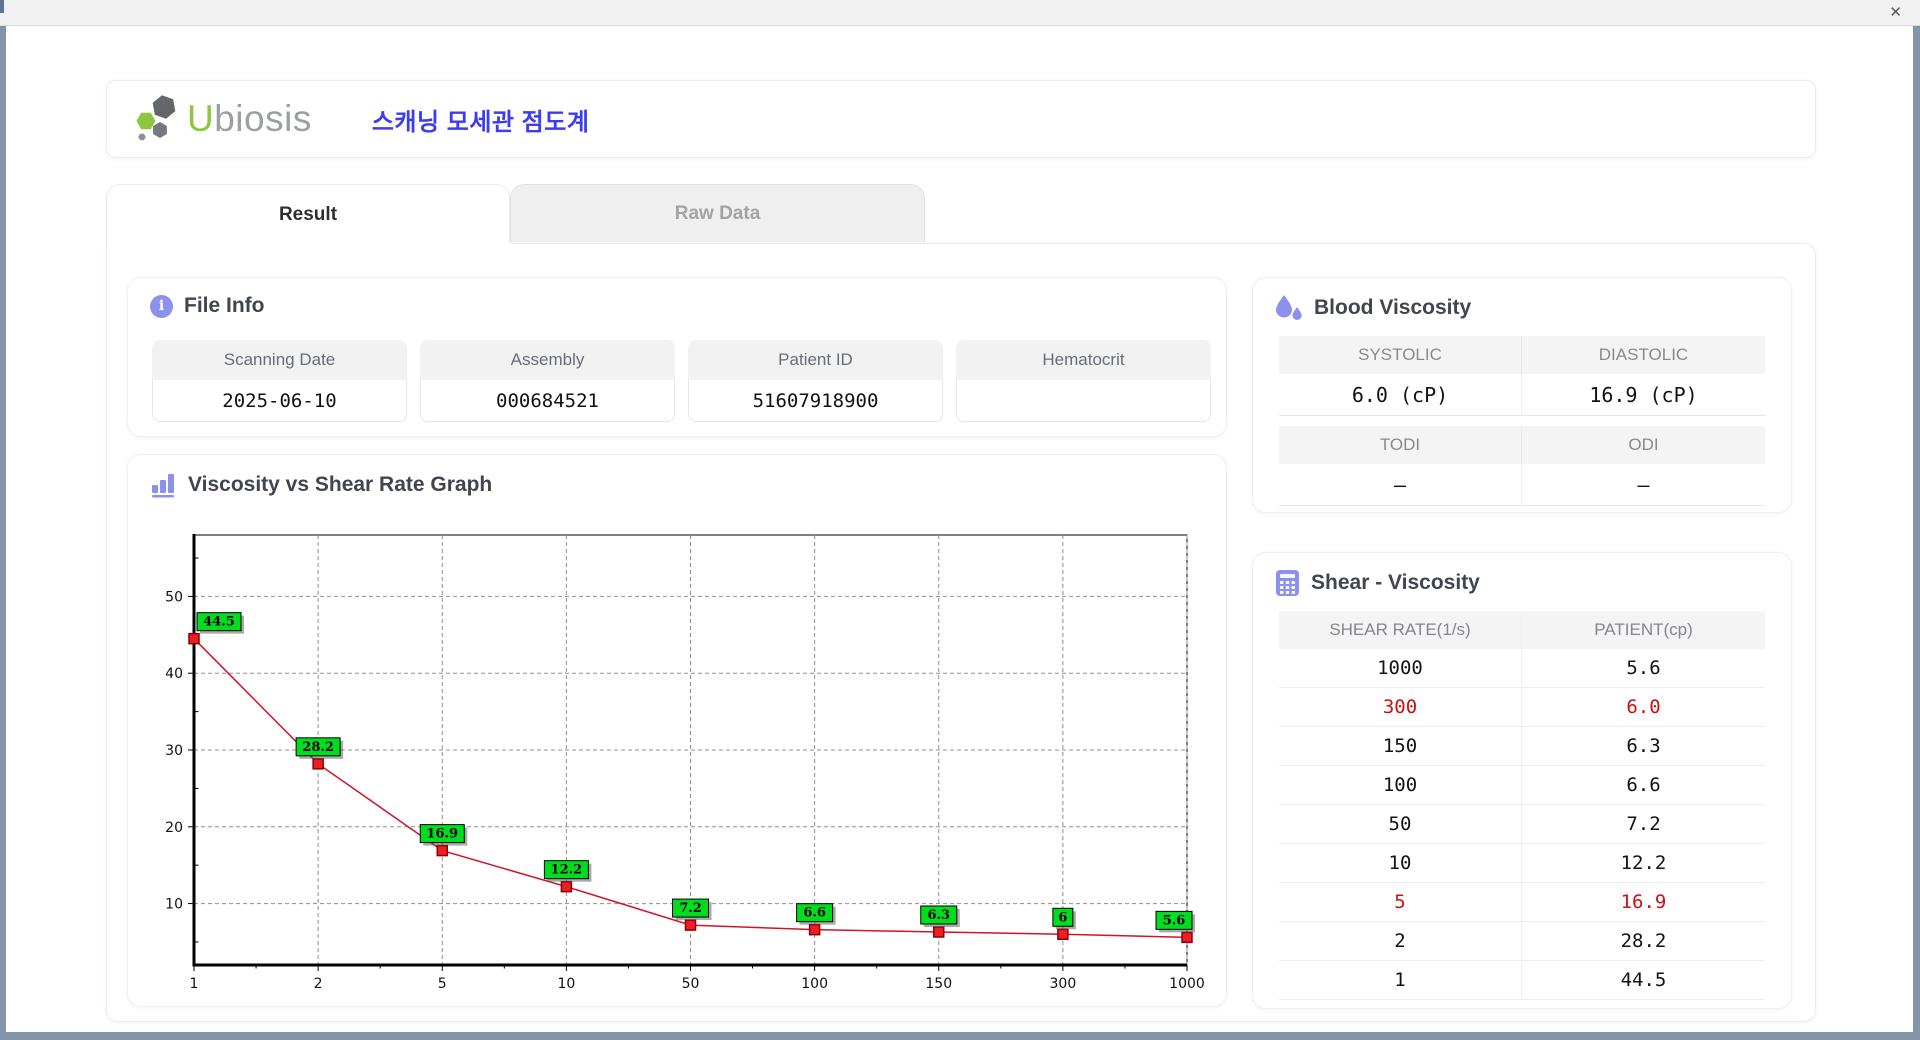  What do you see at coordinates (1400, 863) in the screenshot?
I see `shear-rate-cell: 10` at bounding box center [1400, 863].